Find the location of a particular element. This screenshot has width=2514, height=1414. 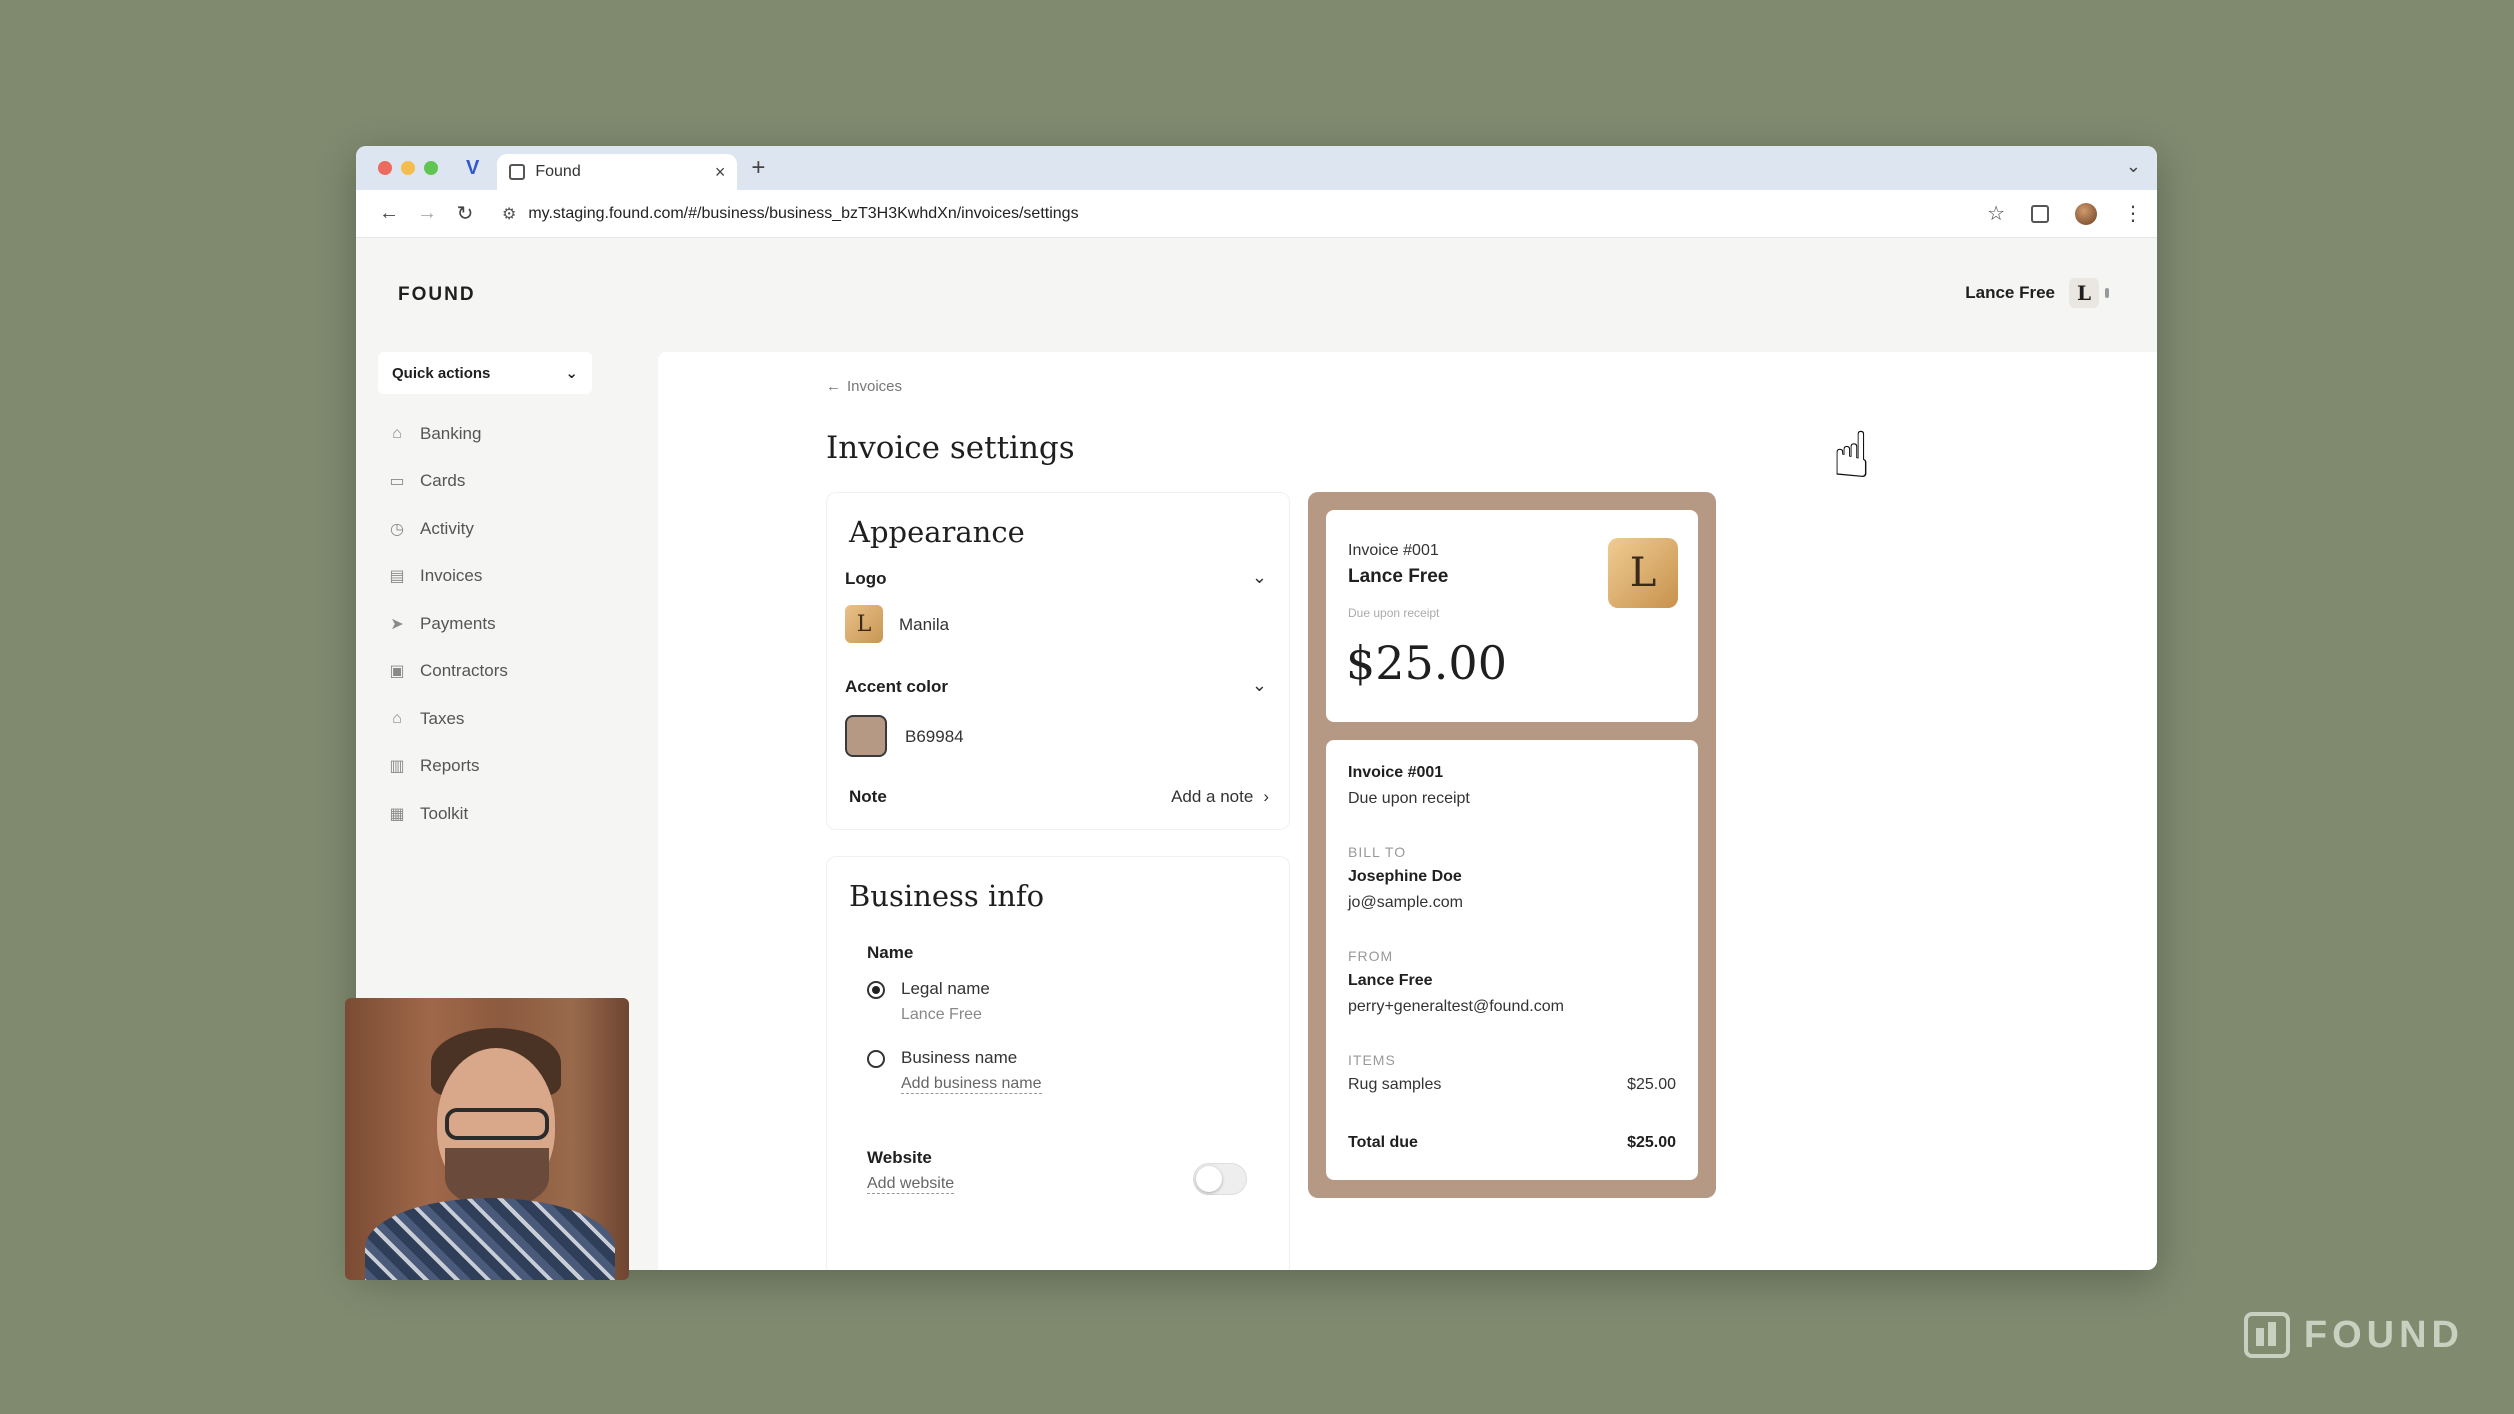

add-note-label: Add a note is located at coordinates (1212, 796).